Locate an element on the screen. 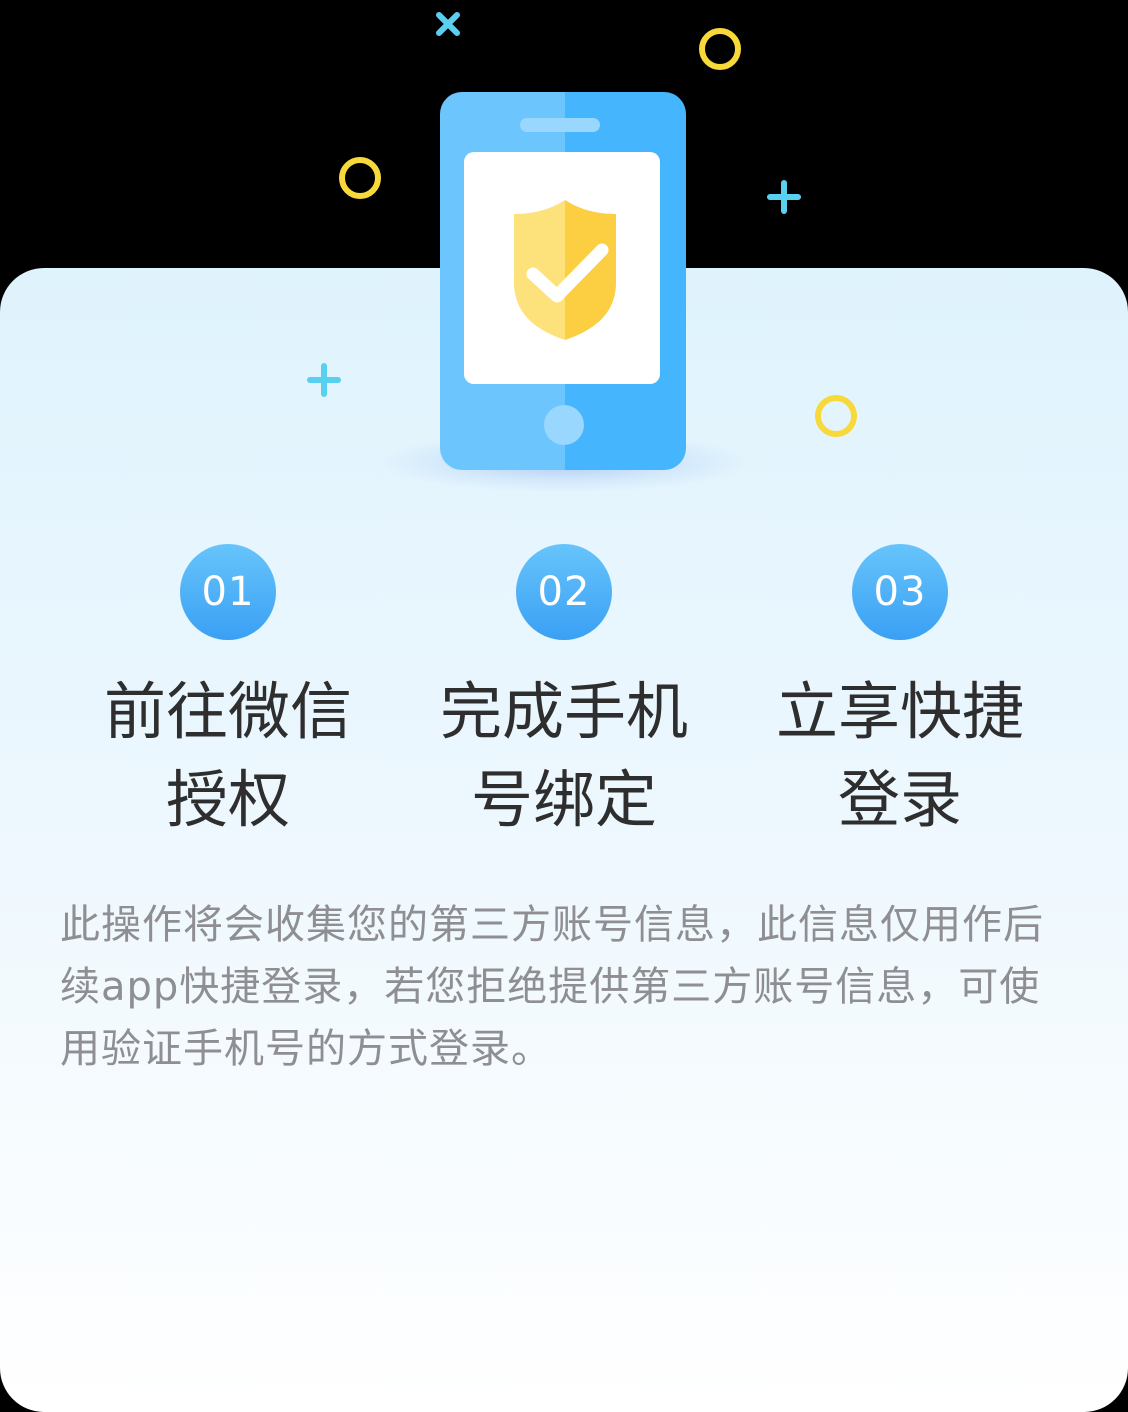  step-label: 完成手机号绑定 is located at coordinates (563, 755).